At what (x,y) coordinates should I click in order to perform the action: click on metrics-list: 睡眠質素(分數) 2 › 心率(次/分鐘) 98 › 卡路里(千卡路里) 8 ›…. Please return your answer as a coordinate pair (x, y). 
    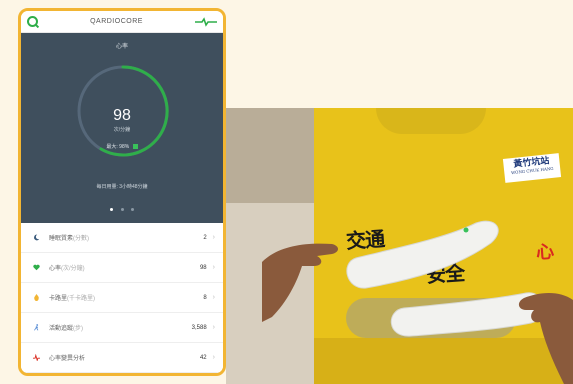
    Looking at the image, I should click on (122, 298).